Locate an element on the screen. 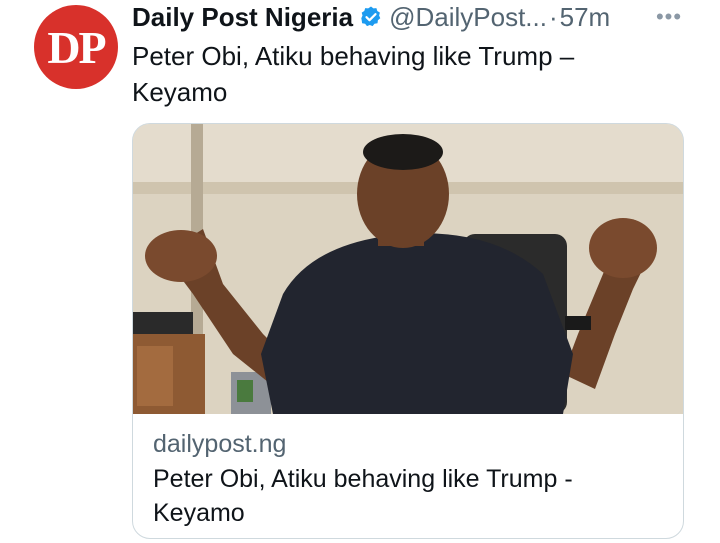 The height and width of the screenshot is (543, 720). avatar: DP is located at coordinates (76, 47).